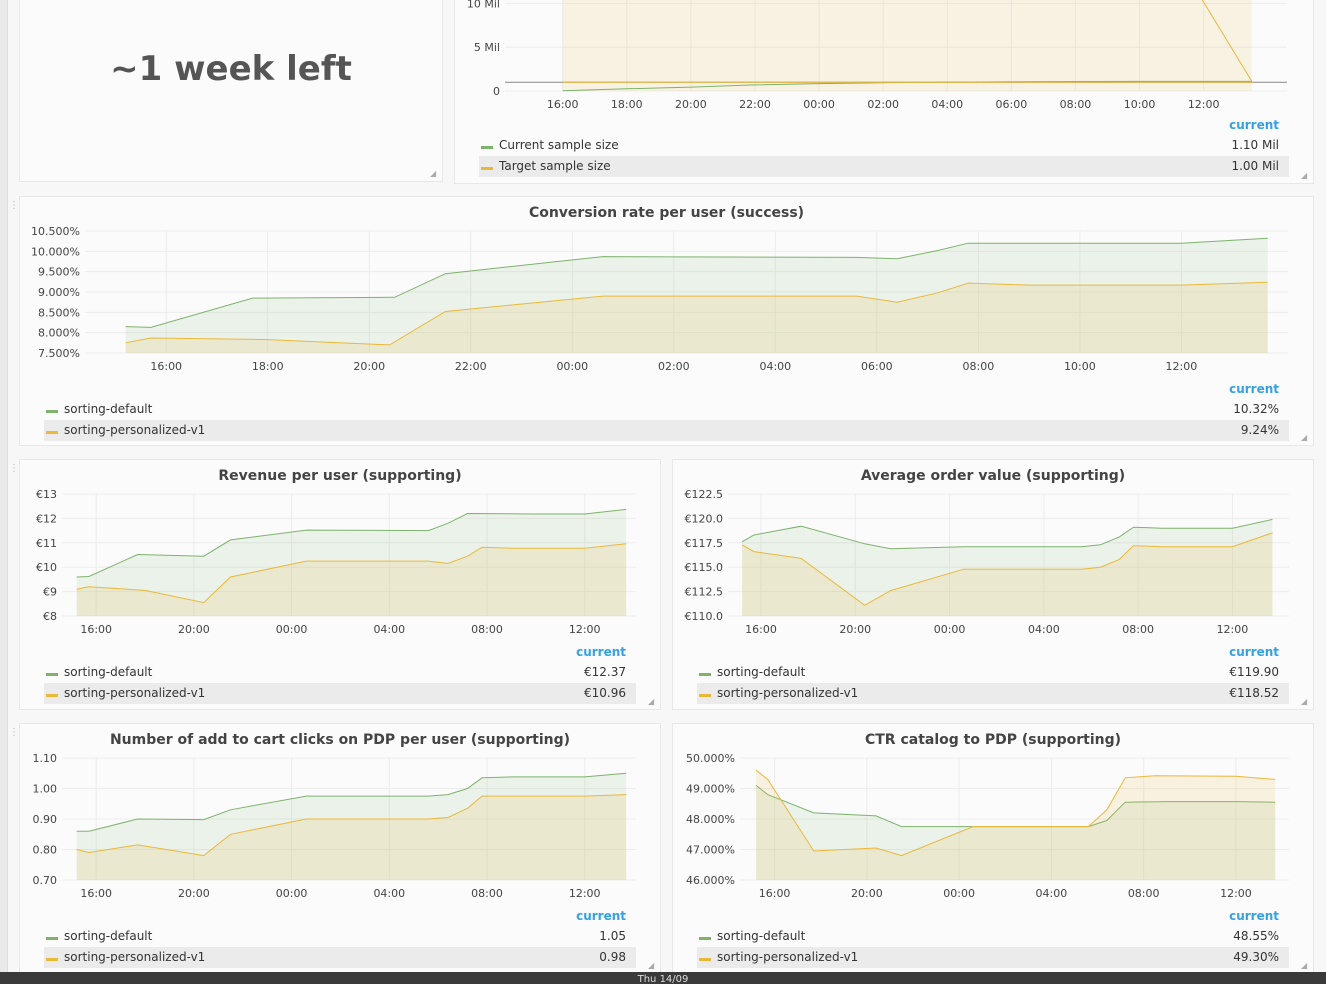 This screenshot has width=1326, height=984. I want to click on y-tick-label: 50.000%, so click(710, 758).